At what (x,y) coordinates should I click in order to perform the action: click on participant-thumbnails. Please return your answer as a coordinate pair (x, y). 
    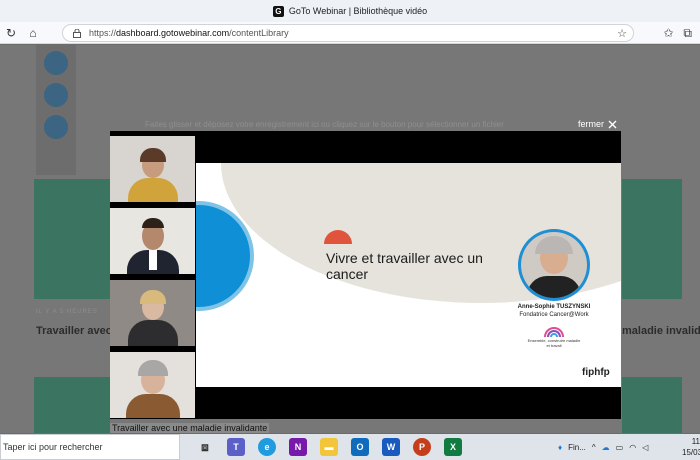
    Looking at the image, I should click on (152, 280).